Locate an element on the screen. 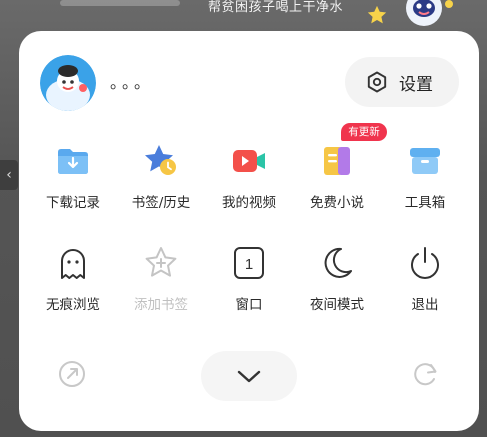 This screenshot has width=487, height=437. menu-item-label: 夜间模式 is located at coordinates (337, 305).